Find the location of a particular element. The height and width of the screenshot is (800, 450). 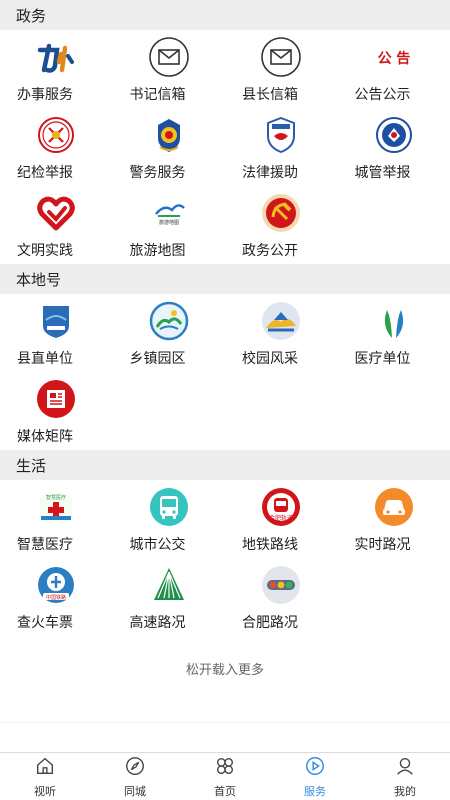

service-item-label: 城管举报 is located at coordinates (382, 173).